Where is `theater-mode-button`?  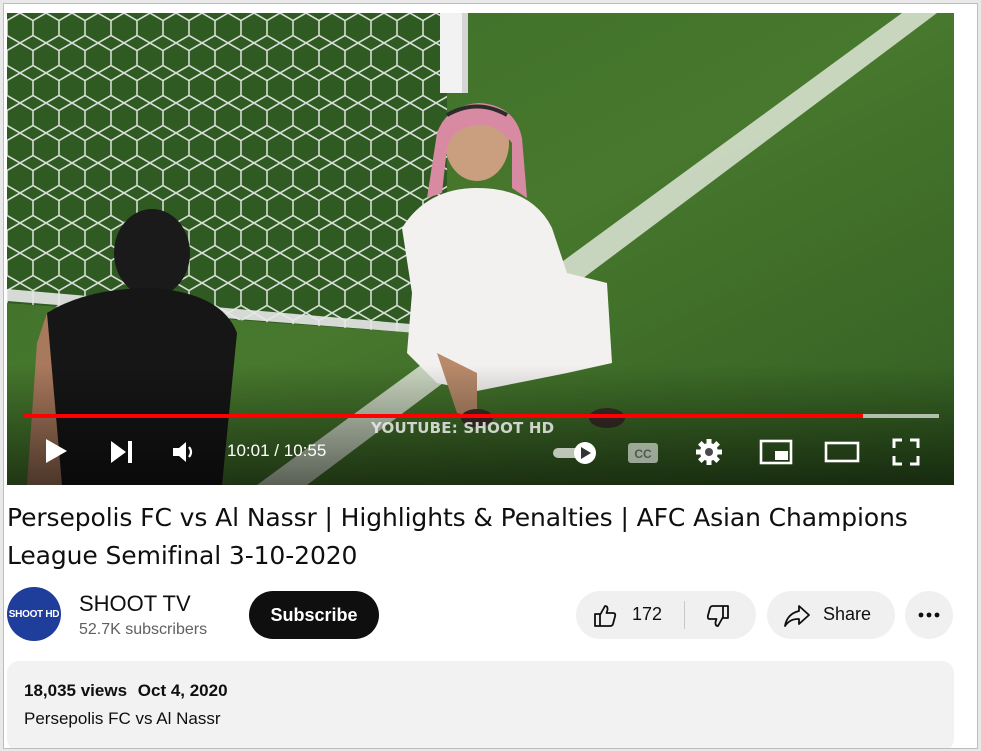 theater-mode-button is located at coordinates (842, 452).